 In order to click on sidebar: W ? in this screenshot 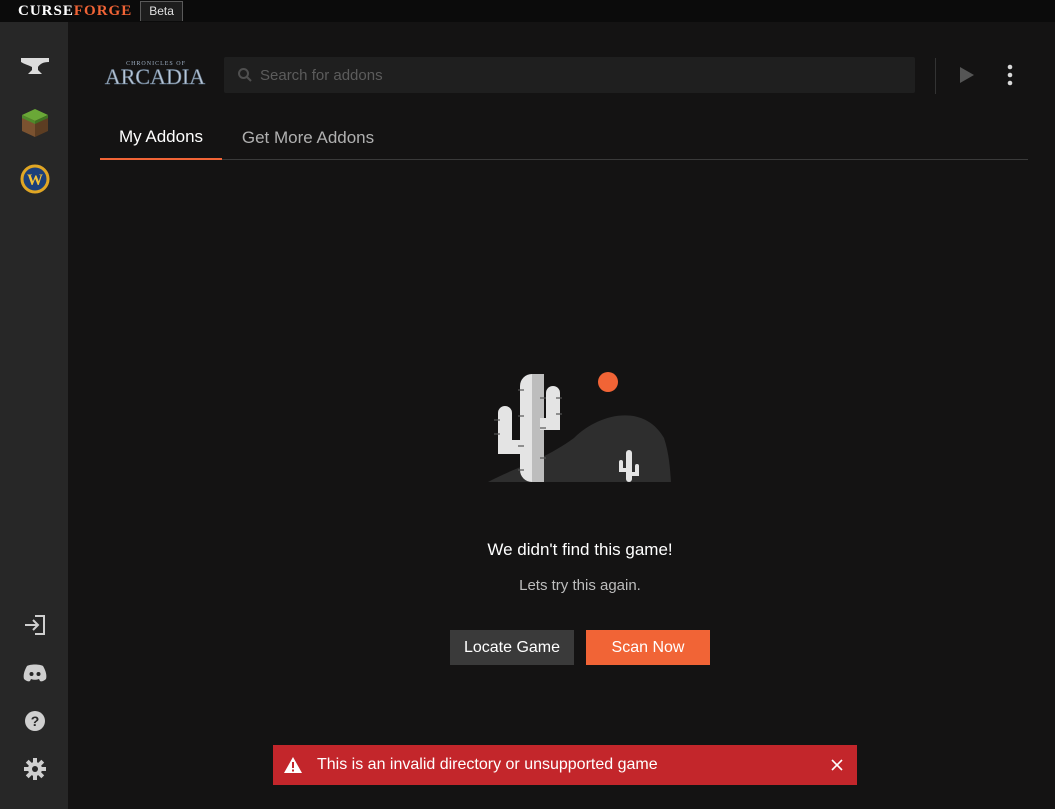, I will do `click(34, 415)`.